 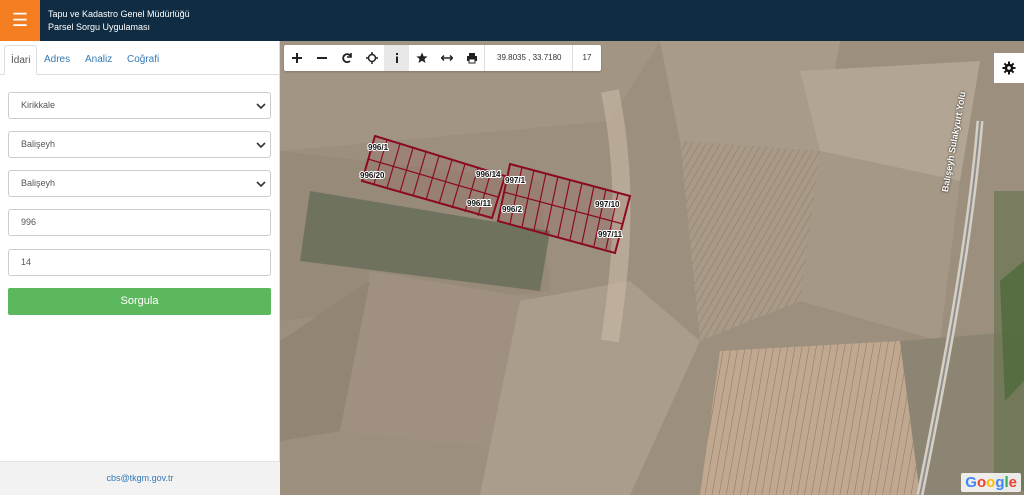 What do you see at coordinates (488, 174) in the screenshot?
I see `parcel-label: 996/14` at bounding box center [488, 174].